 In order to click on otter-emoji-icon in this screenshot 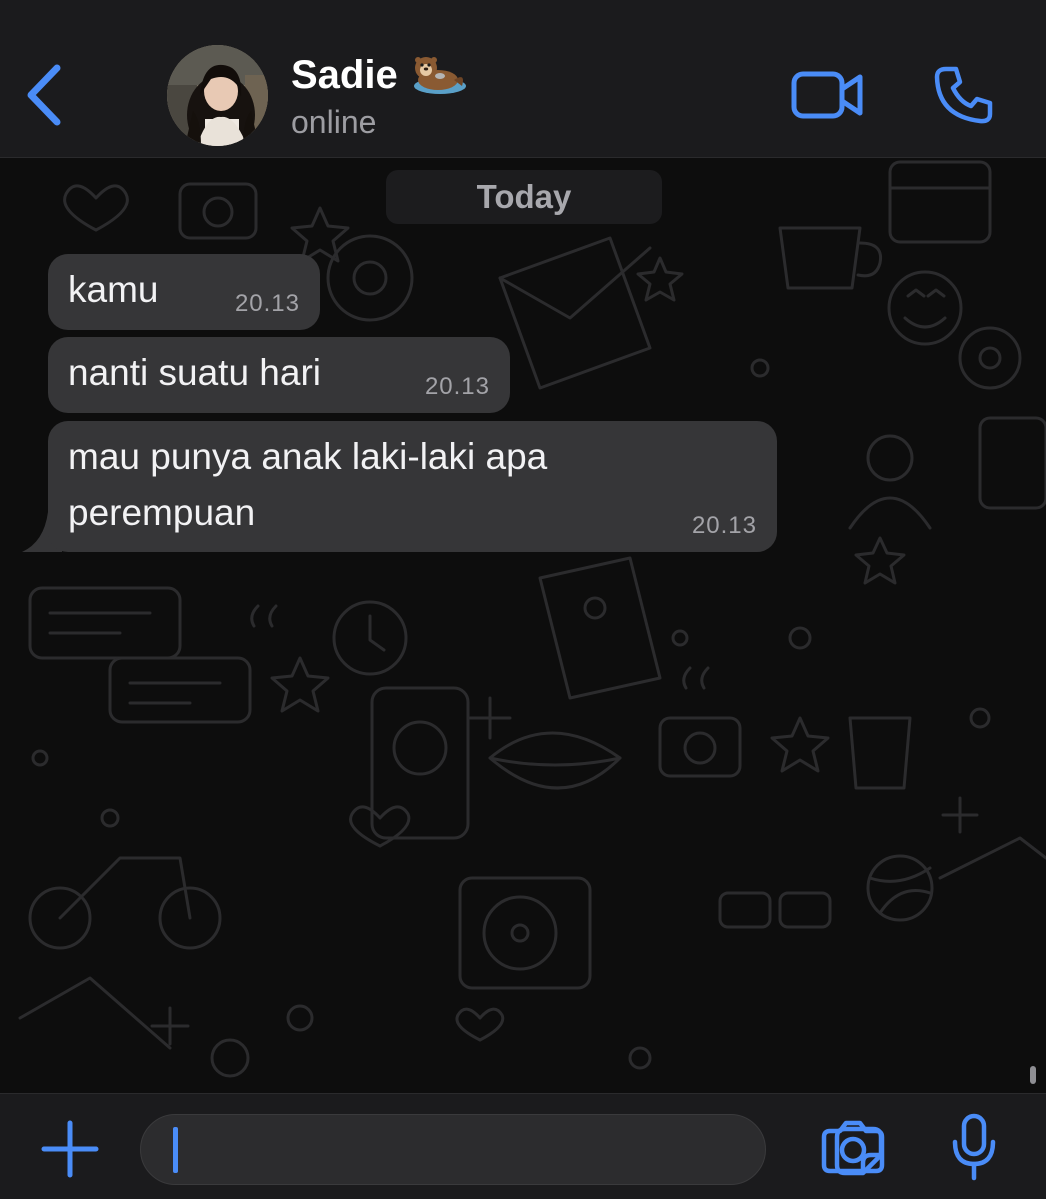, I will do `click(439, 75)`.